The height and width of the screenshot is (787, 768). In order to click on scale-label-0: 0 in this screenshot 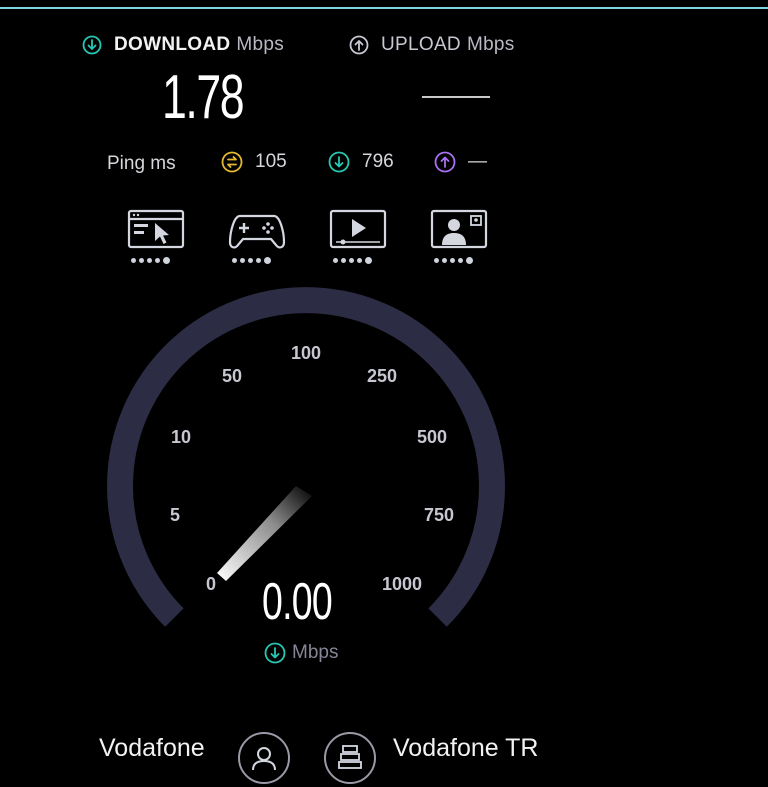, I will do `click(211, 584)`.